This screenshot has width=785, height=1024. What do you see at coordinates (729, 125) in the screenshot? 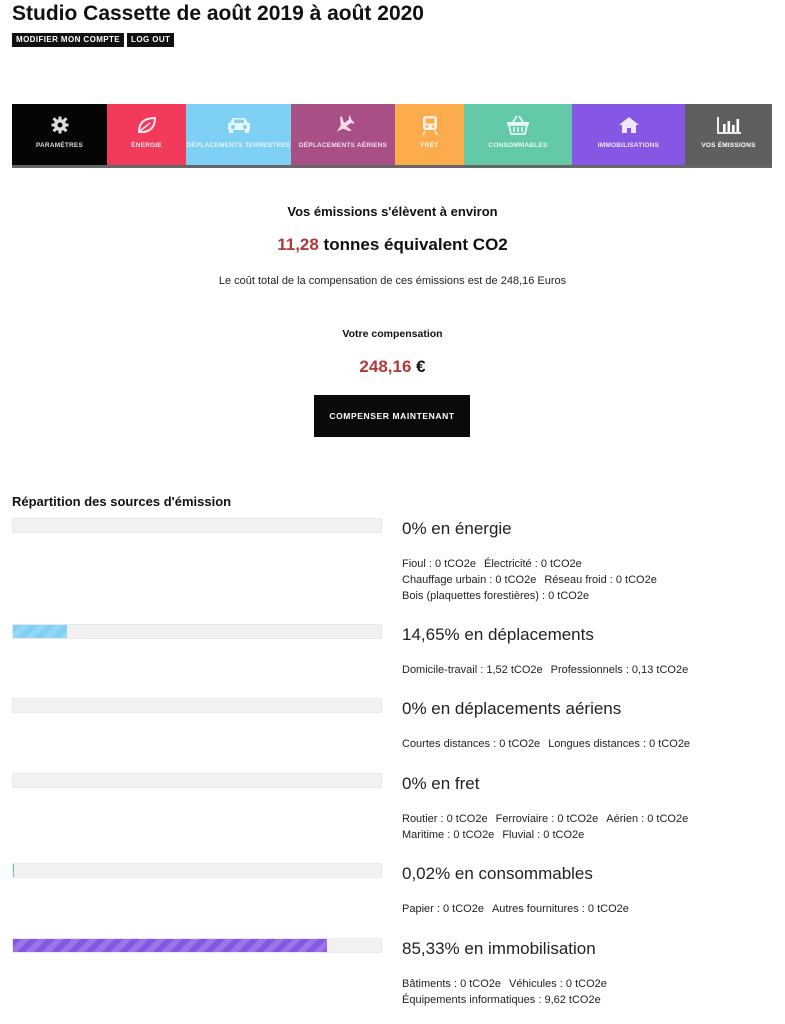
I see `bar-chart-icon` at bounding box center [729, 125].